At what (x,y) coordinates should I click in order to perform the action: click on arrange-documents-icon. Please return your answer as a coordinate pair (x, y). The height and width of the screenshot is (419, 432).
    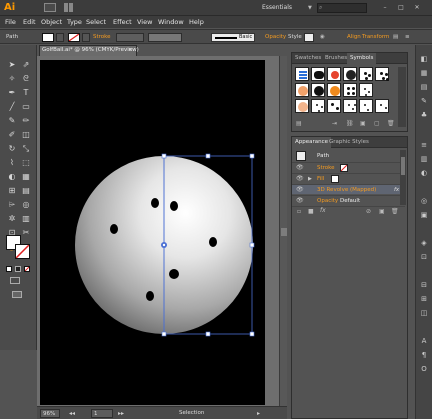
    Looking at the image, I should click on (71, 7).